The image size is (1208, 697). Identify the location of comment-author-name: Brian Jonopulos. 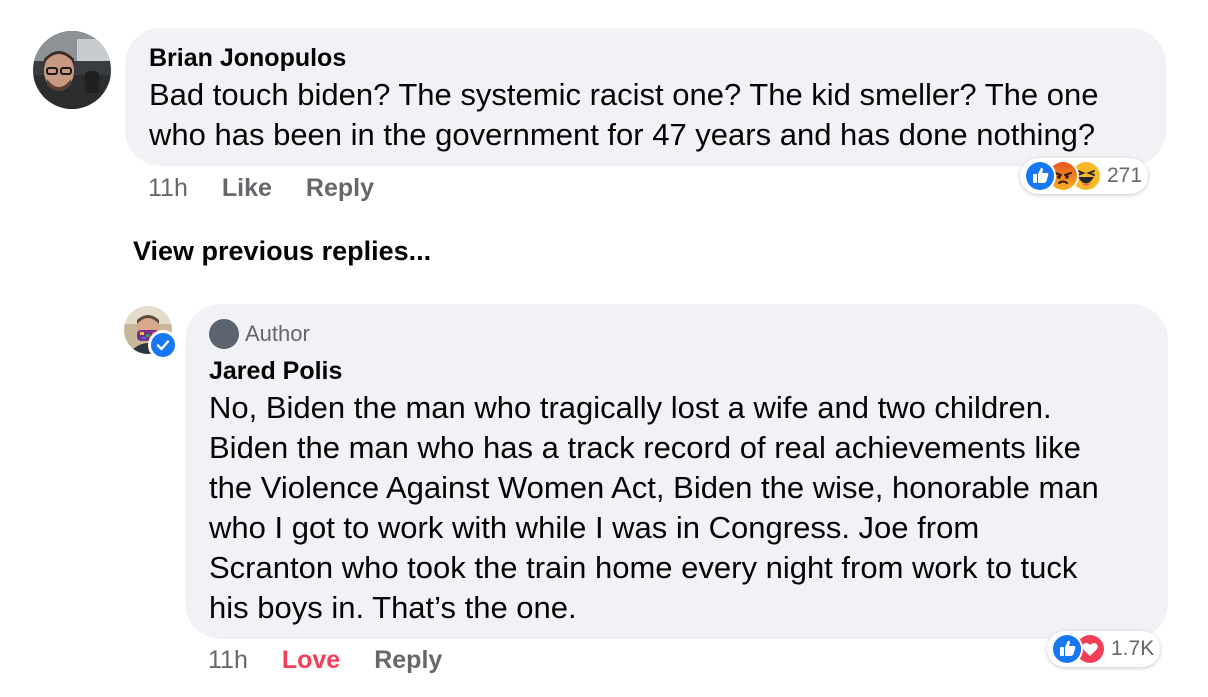
(657, 58).